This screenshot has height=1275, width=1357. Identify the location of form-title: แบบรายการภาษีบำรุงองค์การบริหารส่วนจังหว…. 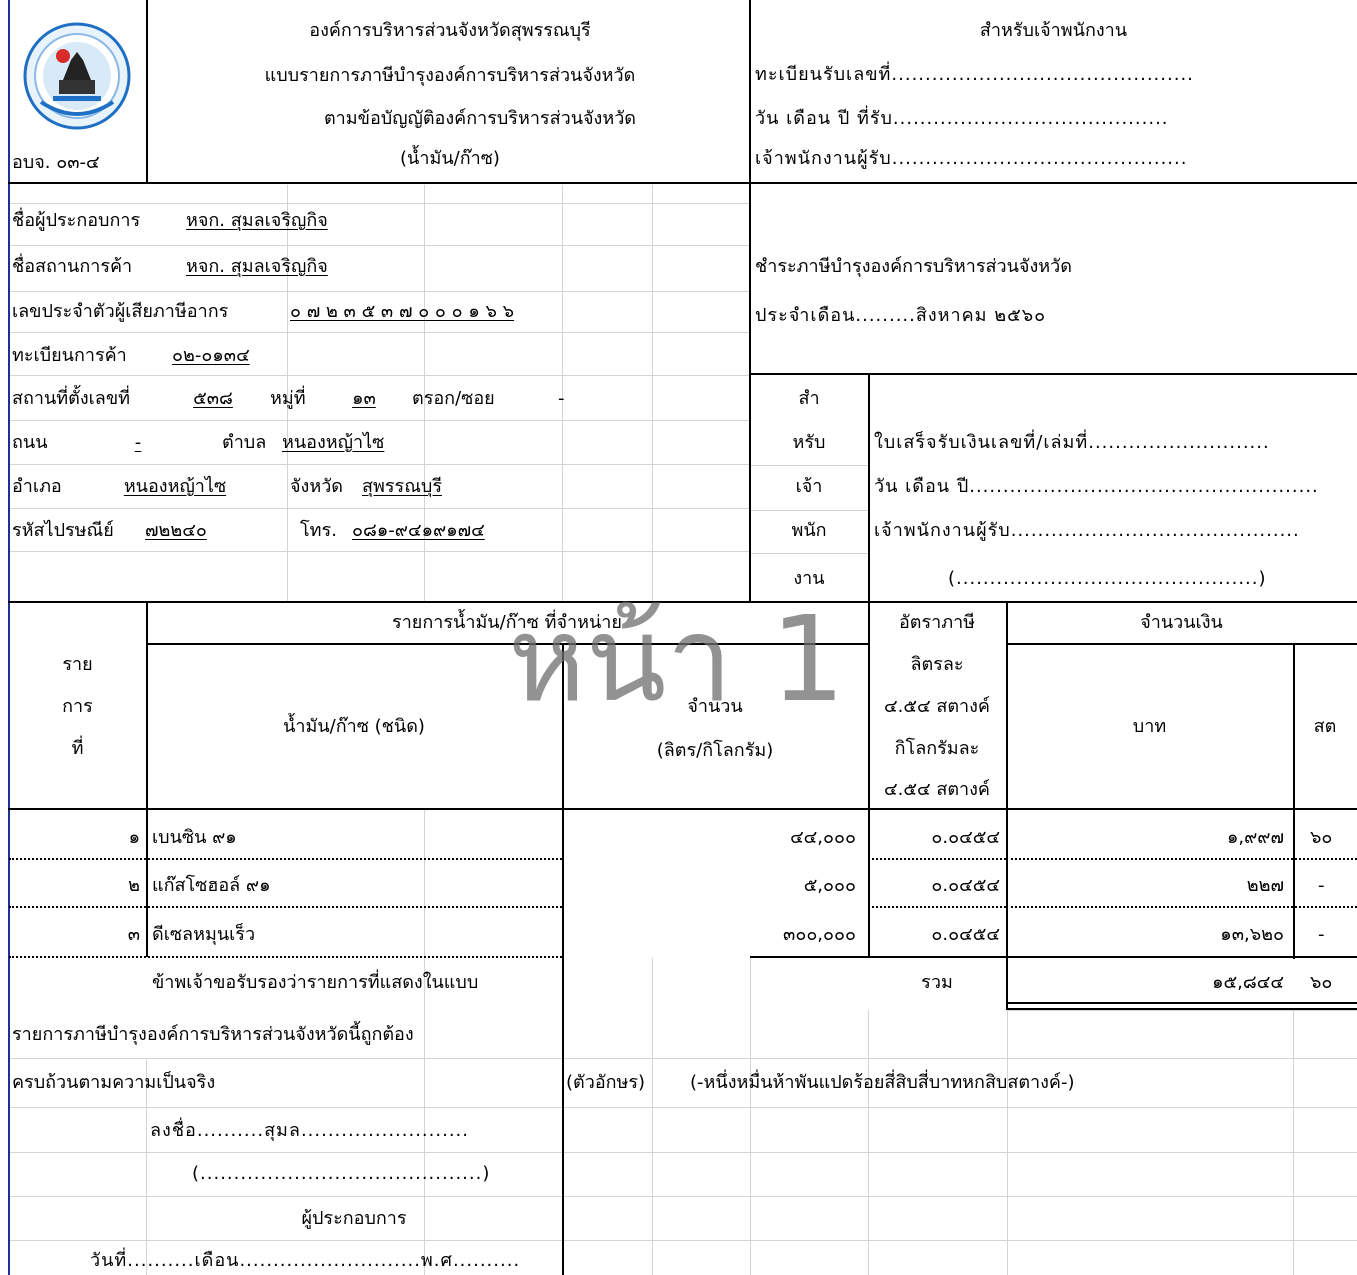
(450, 75).